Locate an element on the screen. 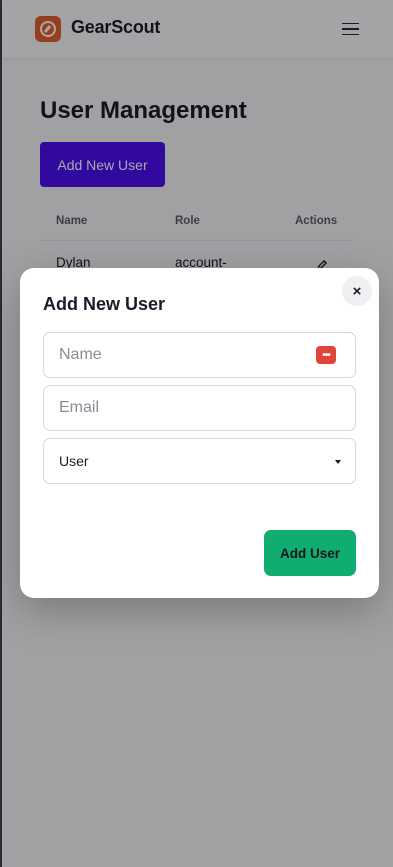  add-user-button: Add User is located at coordinates (310, 553).